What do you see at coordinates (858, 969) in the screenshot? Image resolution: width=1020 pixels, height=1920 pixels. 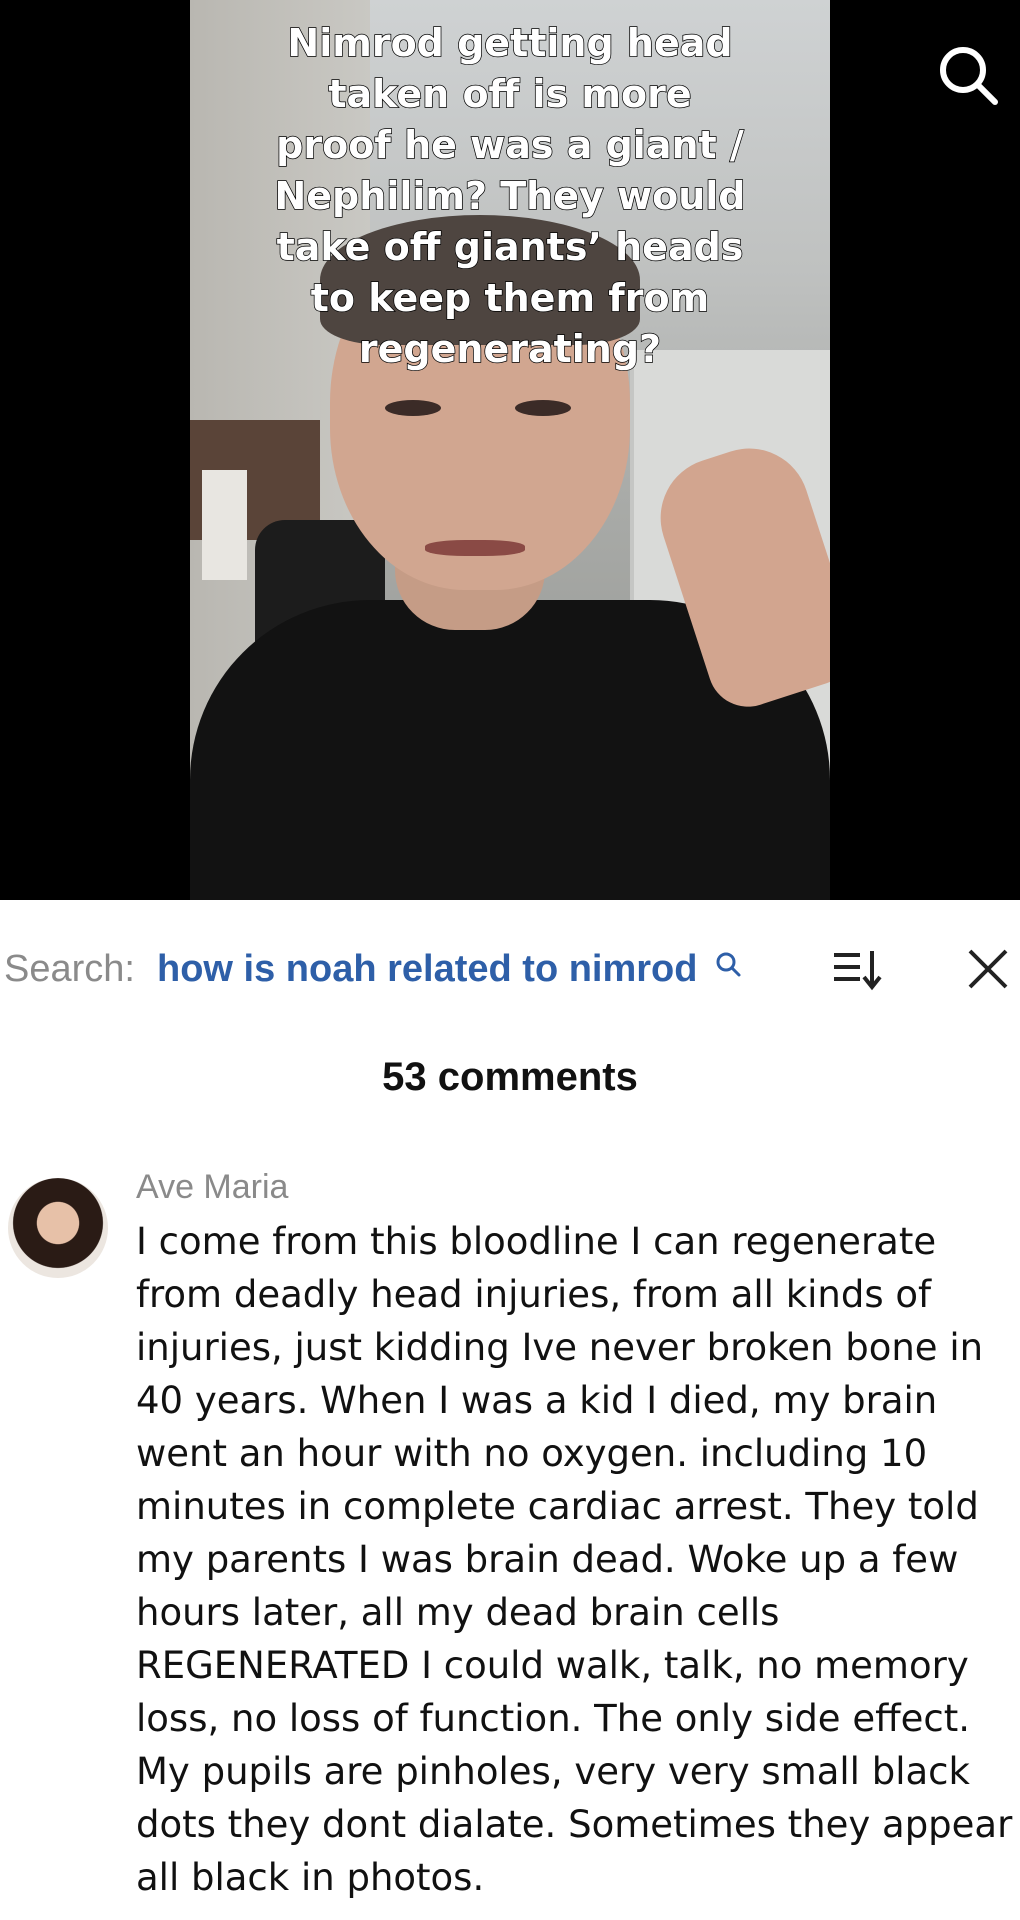 I see `sort-icon` at bounding box center [858, 969].